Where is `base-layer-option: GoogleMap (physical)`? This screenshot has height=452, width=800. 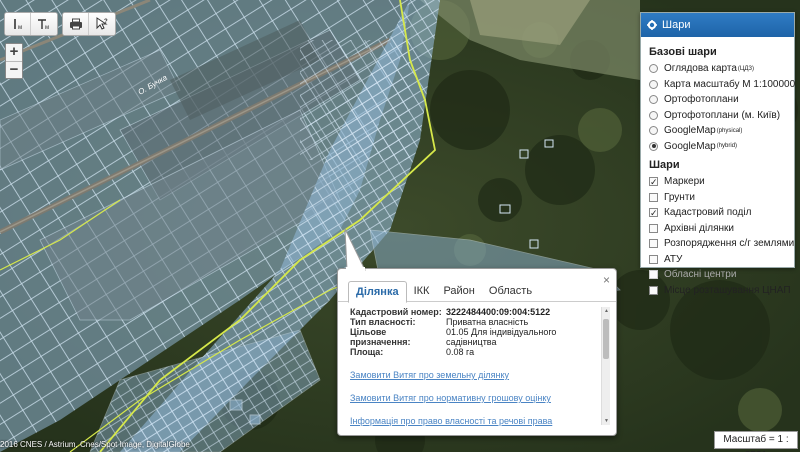 base-layer-option: GoogleMap (physical) is located at coordinates (718, 131).